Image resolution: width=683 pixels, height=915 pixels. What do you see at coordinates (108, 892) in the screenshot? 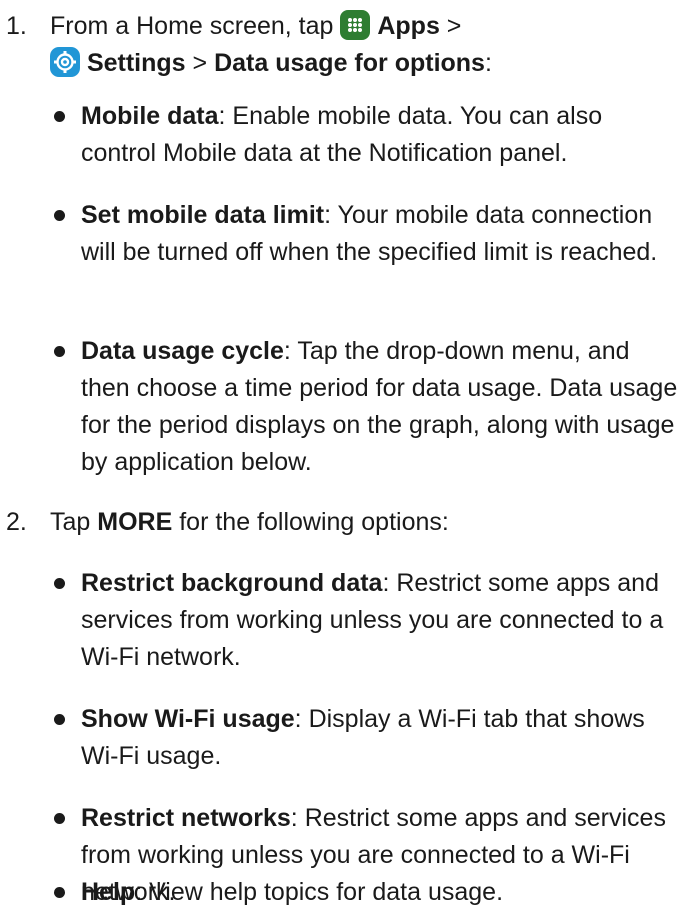
I see `bullet-term: Help` at bounding box center [108, 892].